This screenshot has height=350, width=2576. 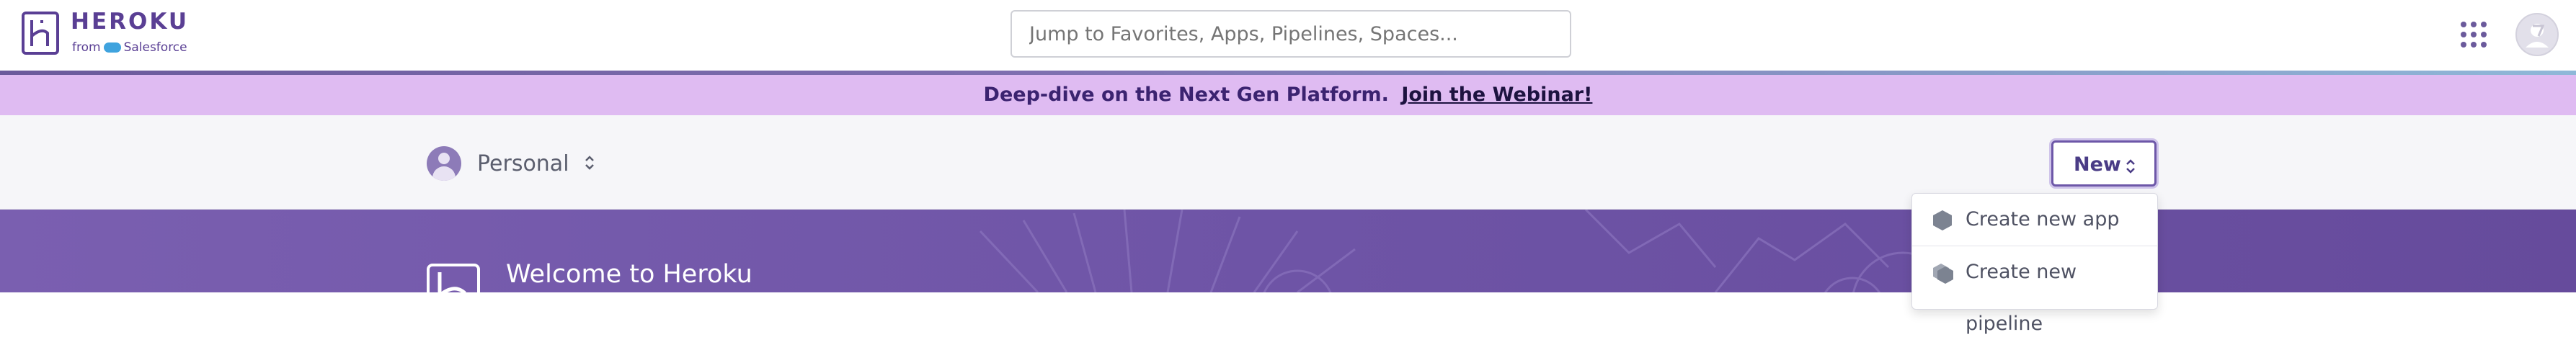 I want to click on menu-item-label: Create new app, so click(x=2043, y=219).